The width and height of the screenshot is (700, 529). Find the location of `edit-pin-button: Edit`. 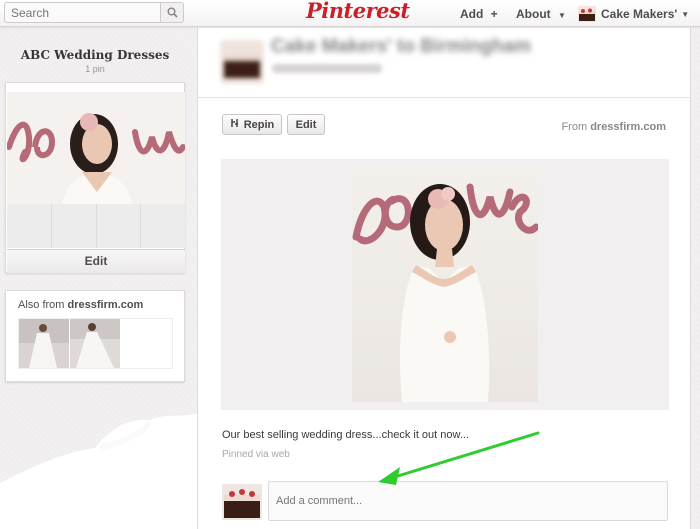

edit-pin-button: Edit is located at coordinates (306, 124).